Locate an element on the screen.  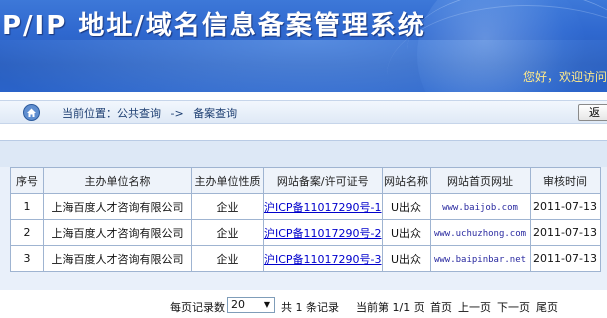
site-url-cell: www.baipinbar.net is located at coordinates (480, 258).